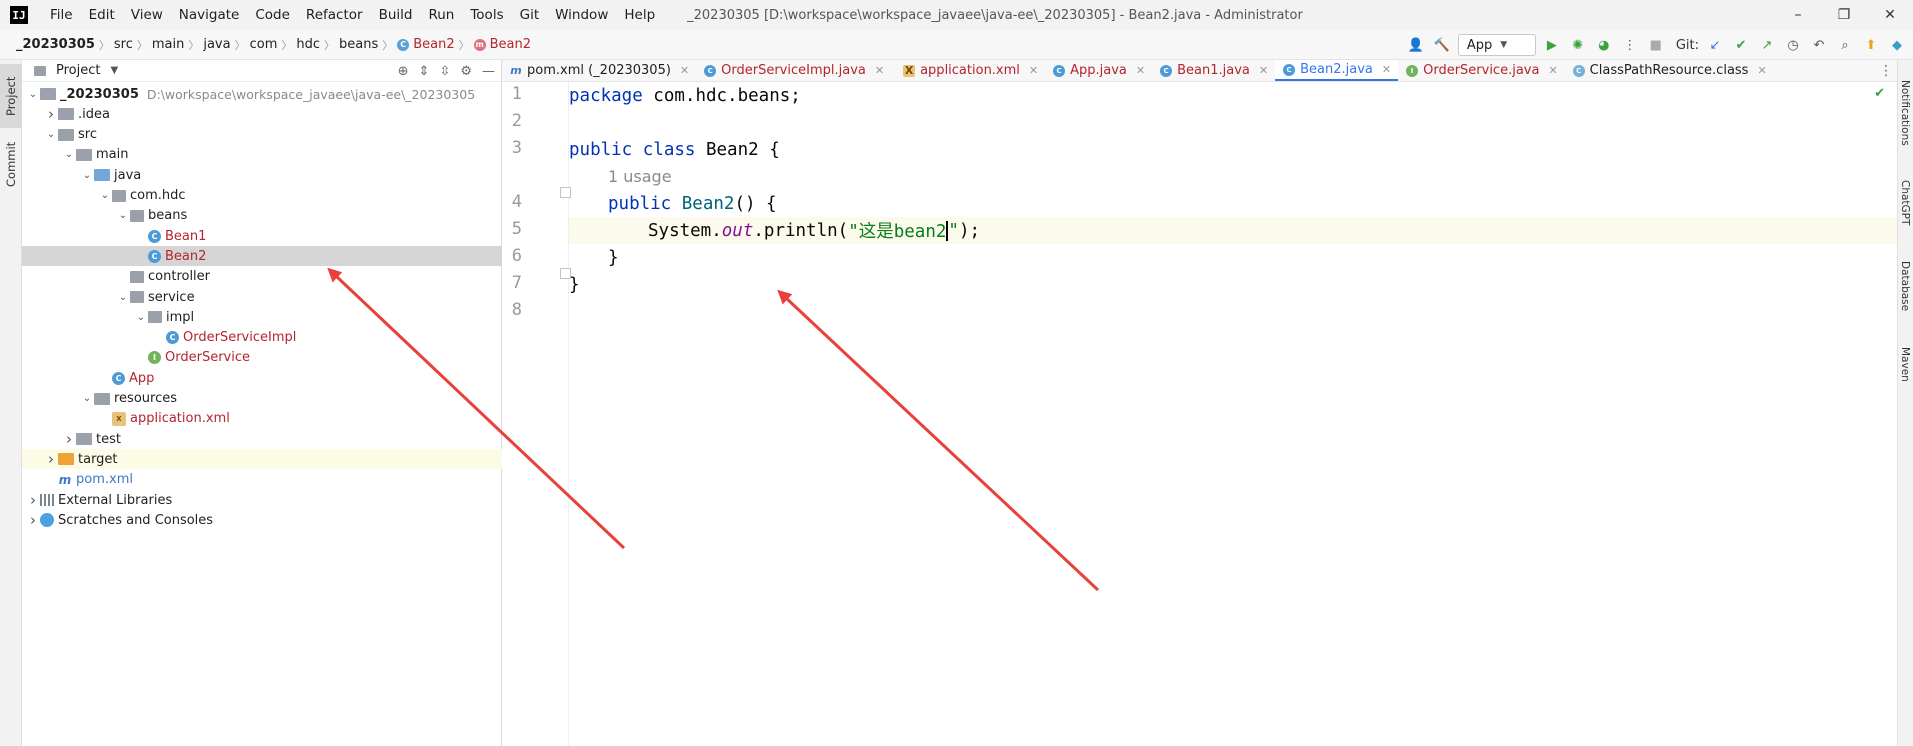 This screenshot has height=746, width=1913. What do you see at coordinates (581, 15) in the screenshot?
I see `menu-item-window: Window` at bounding box center [581, 15].